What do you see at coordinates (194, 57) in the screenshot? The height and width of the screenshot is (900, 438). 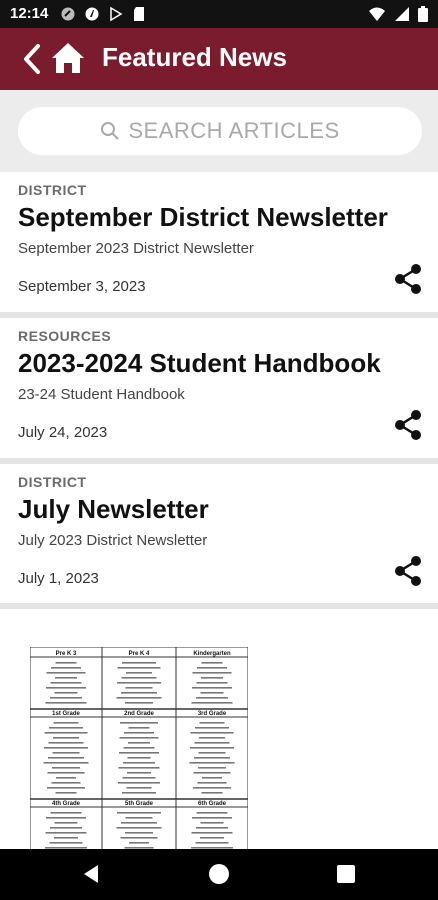 I see `page-title: Featured News` at bounding box center [194, 57].